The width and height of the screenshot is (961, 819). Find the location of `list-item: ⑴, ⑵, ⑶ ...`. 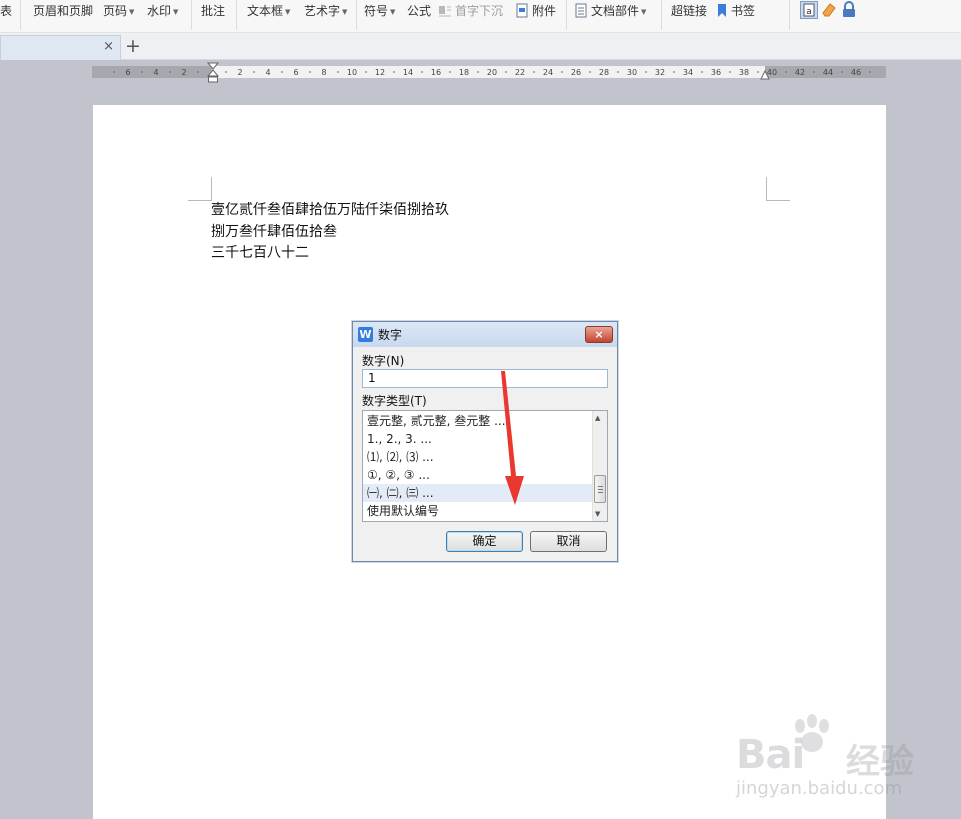

list-item: ⑴, ⑵, ⑶ ... is located at coordinates (477, 457).